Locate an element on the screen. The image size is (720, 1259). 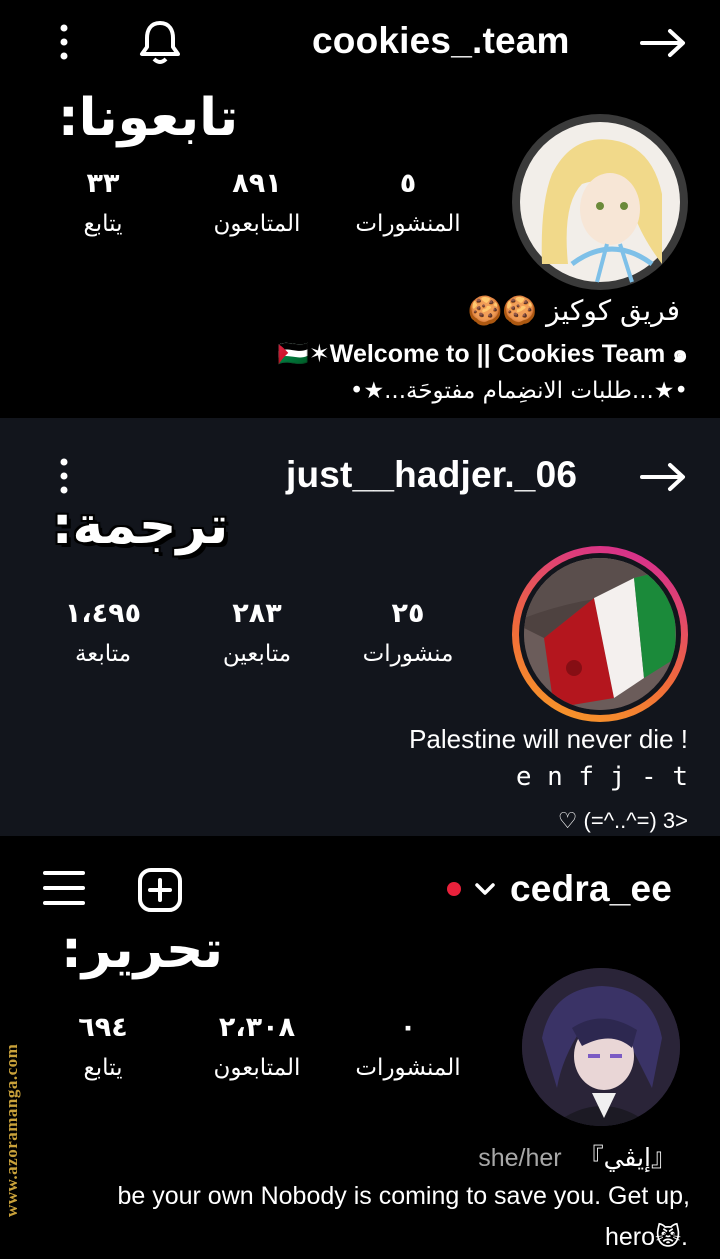
bio-line-emote: <3 (=^..^=) ♡ is located at coordinates (622, 820).